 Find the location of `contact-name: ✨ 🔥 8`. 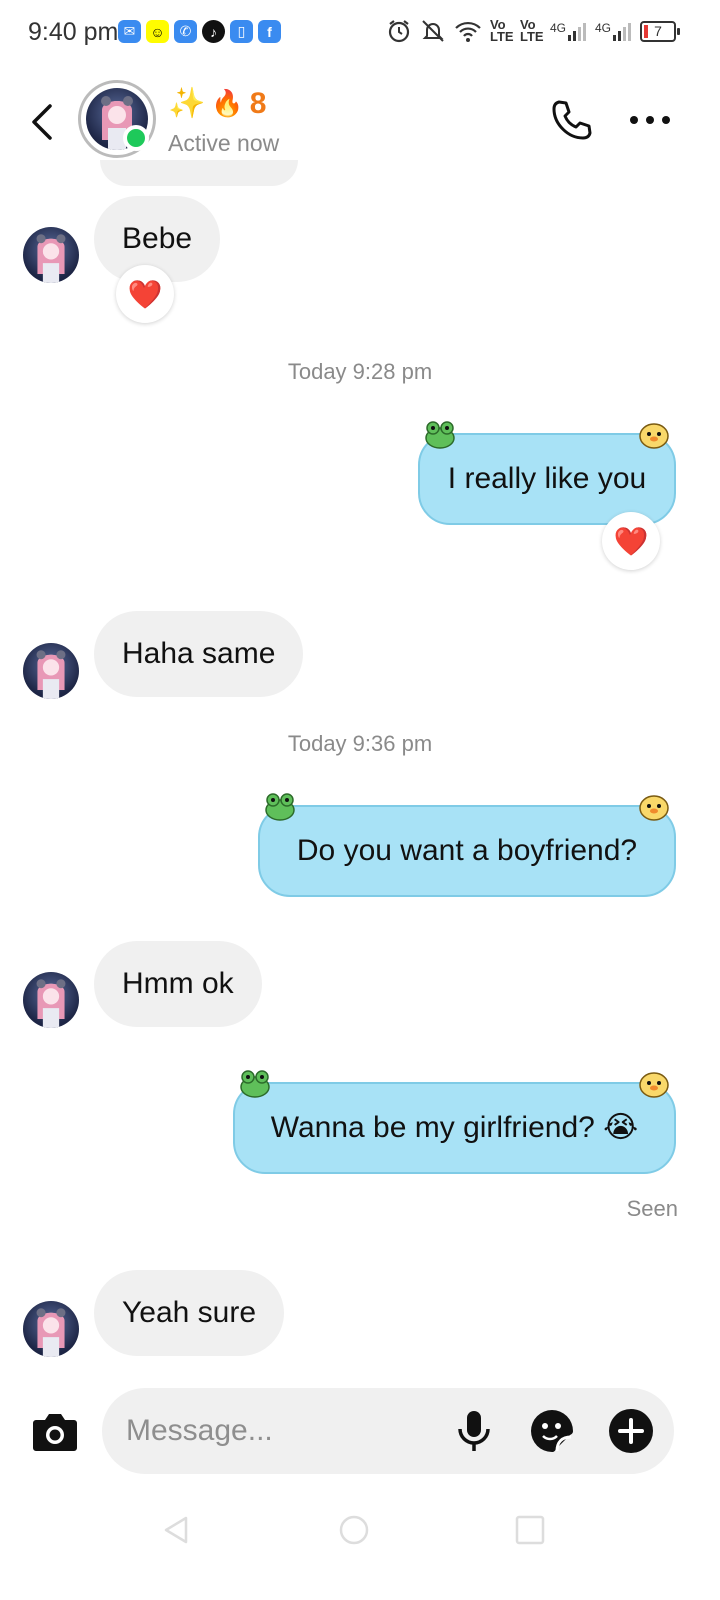

contact-name: ✨ 🔥 8 is located at coordinates (217, 103).